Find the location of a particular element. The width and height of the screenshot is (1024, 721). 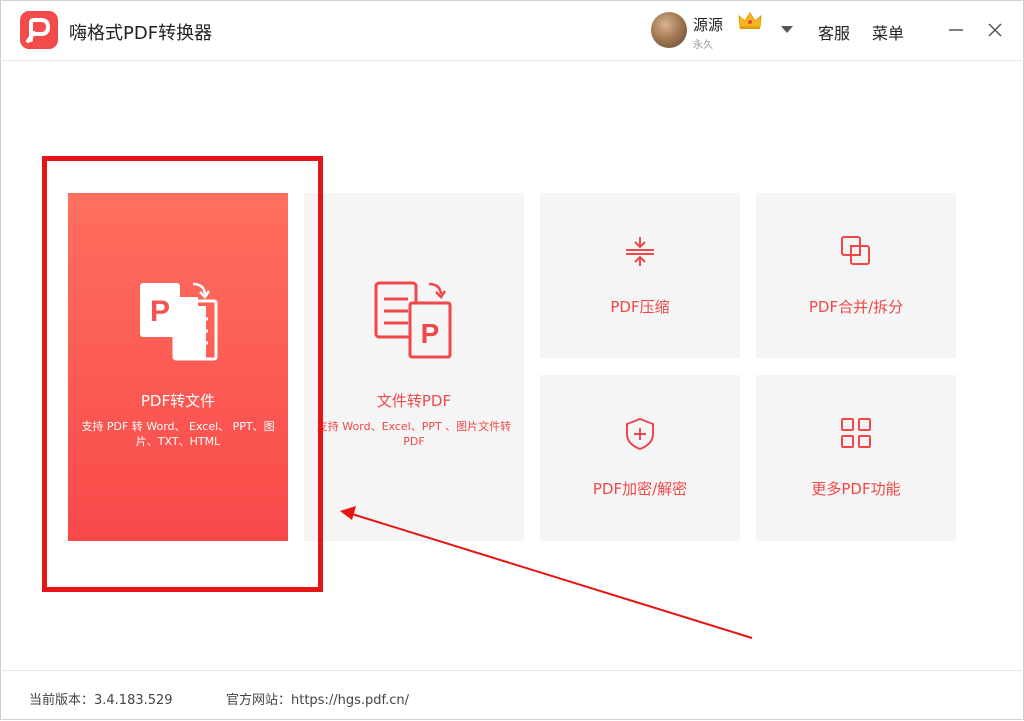

version-label: 当前版本：3.4.183.529 is located at coordinates (101, 700).